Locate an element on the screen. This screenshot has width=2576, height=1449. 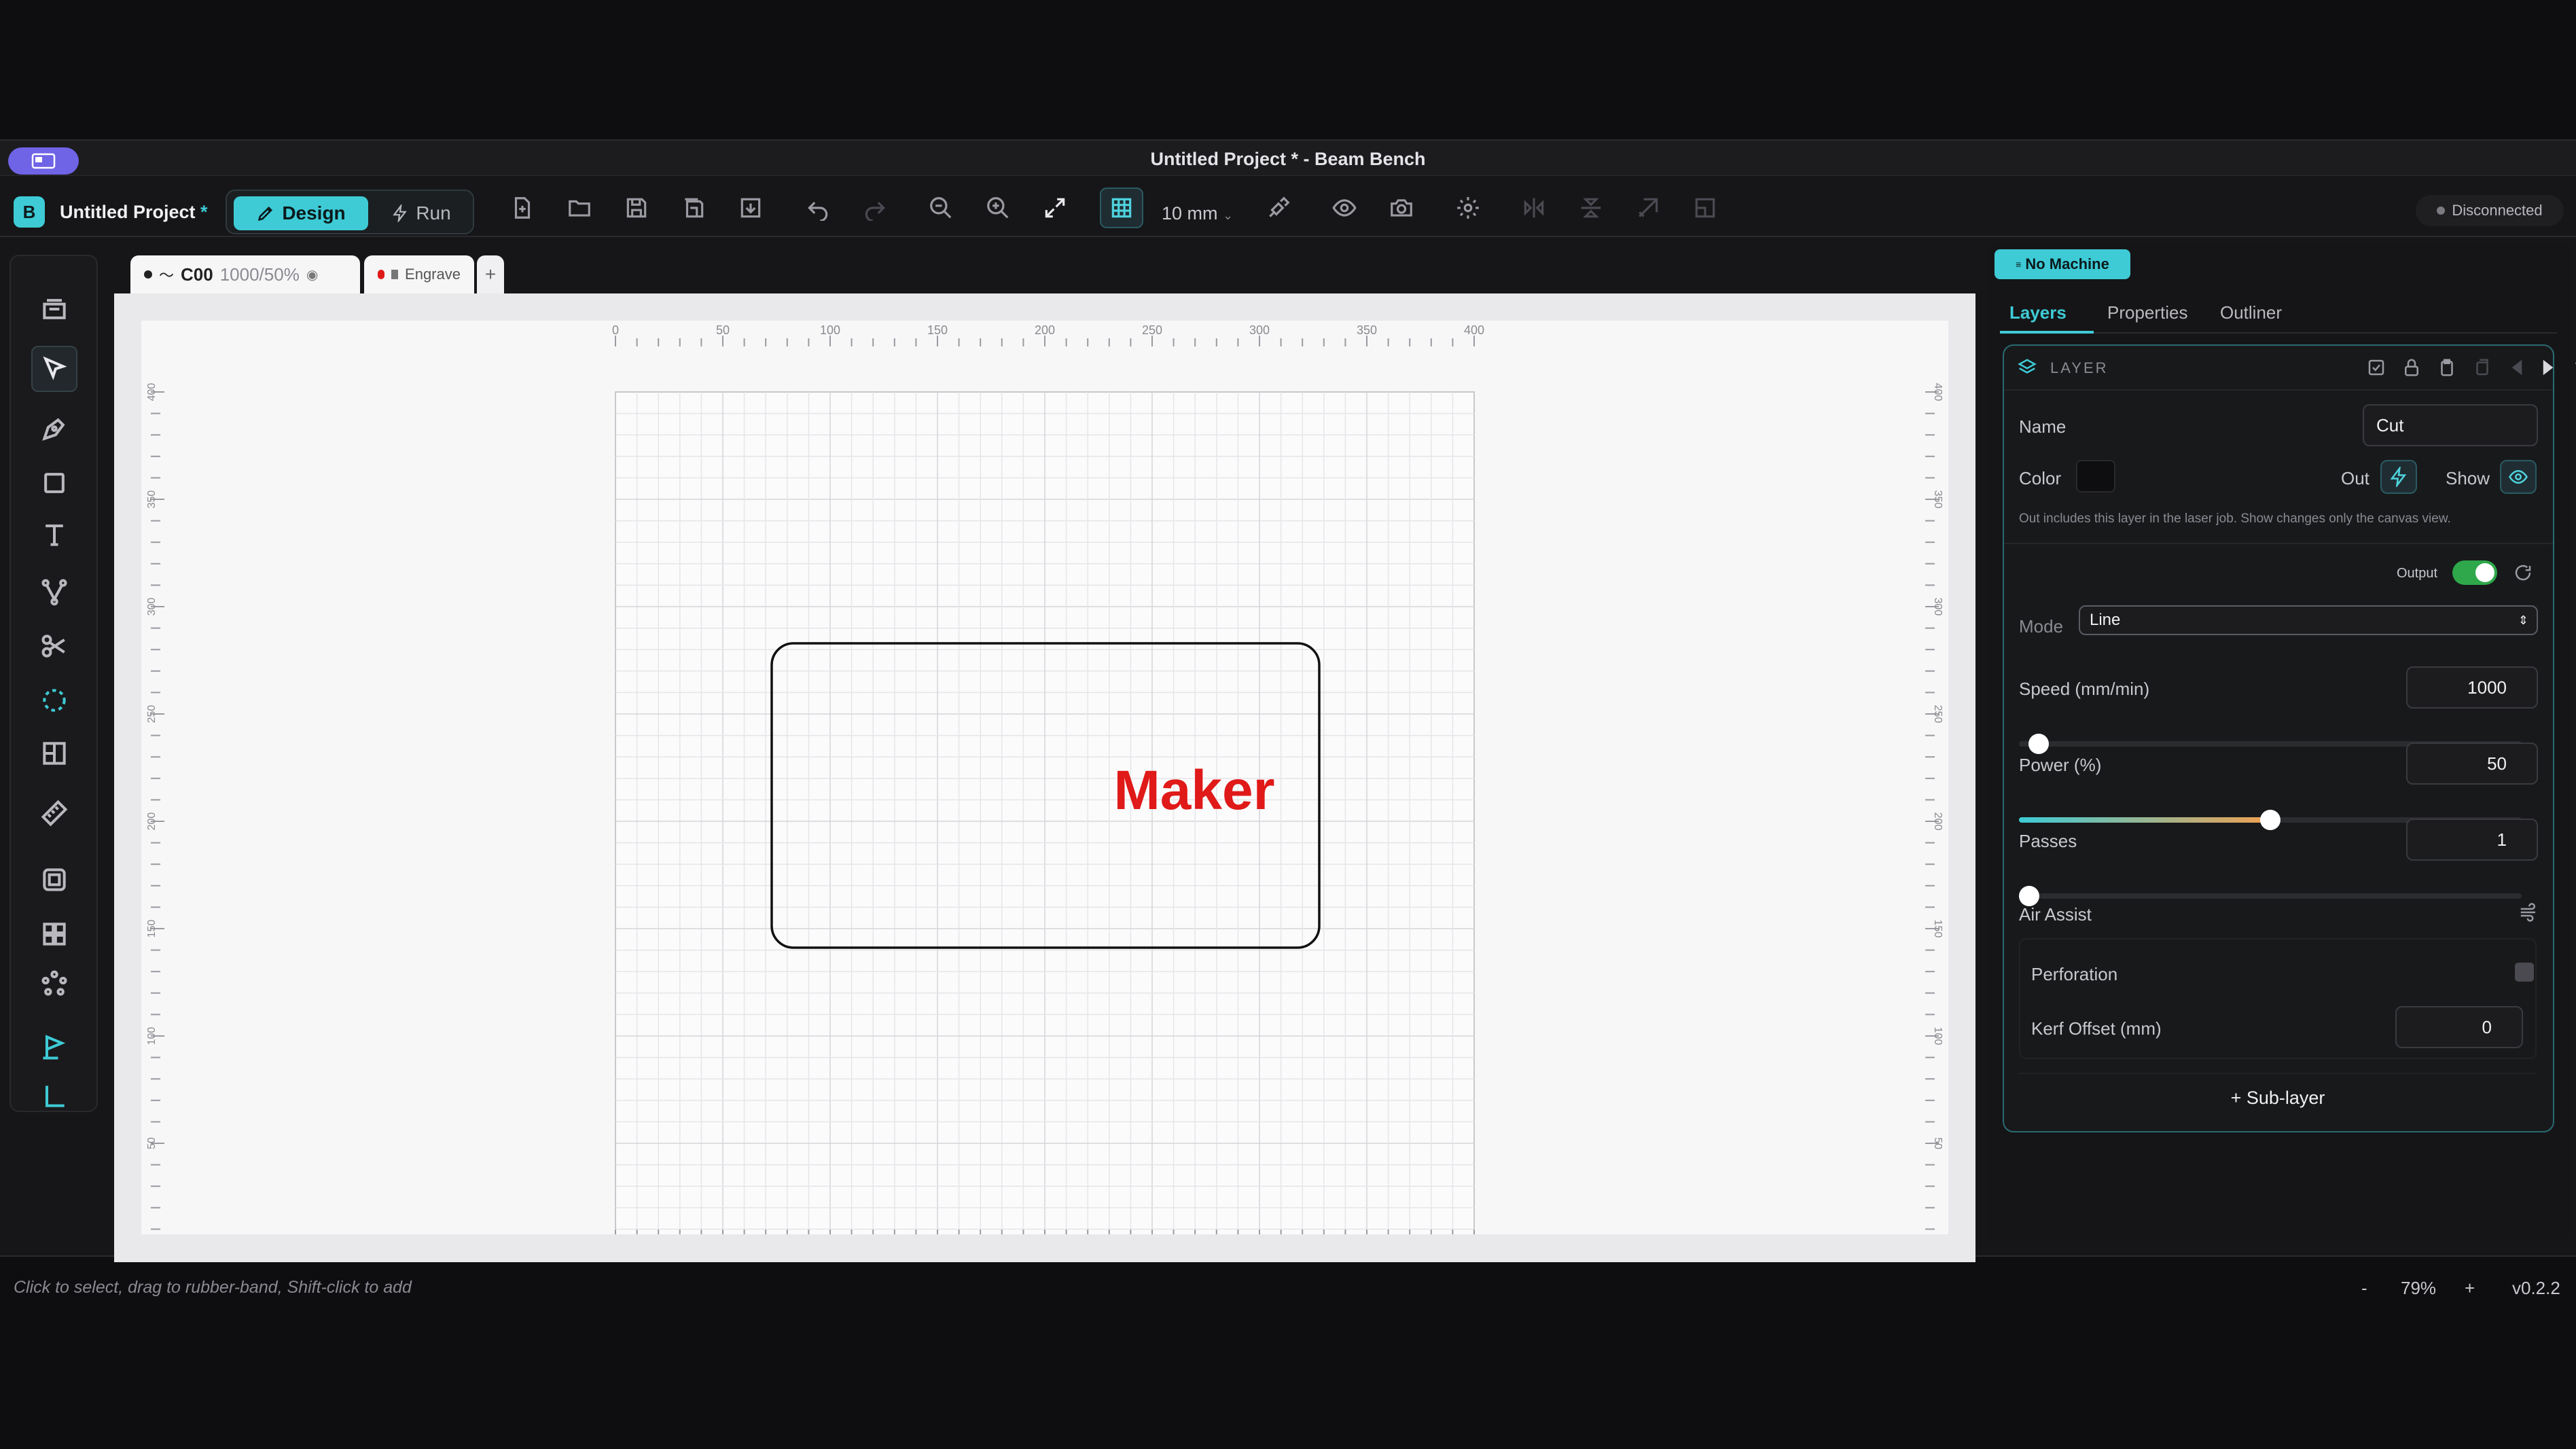
array-grid-icon is located at coordinates (54, 753).